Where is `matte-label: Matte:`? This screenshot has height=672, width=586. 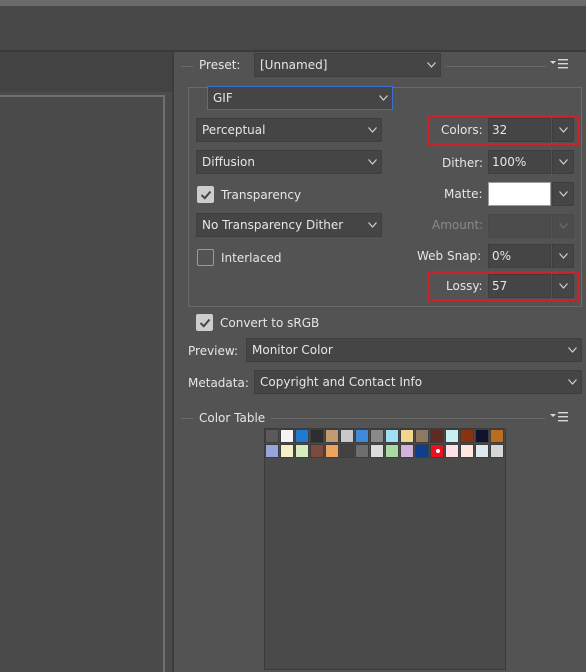 matte-label: Matte: is located at coordinates (463, 194).